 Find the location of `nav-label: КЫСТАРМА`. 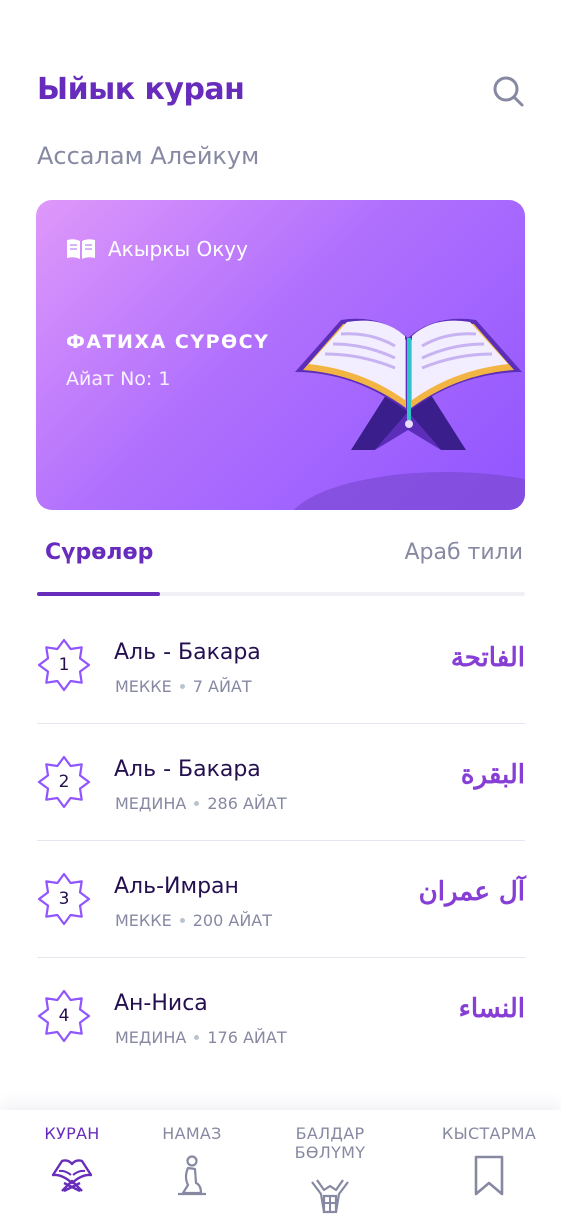

nav-label: КЫСТАРМА is located at coordinates (489, 1133).